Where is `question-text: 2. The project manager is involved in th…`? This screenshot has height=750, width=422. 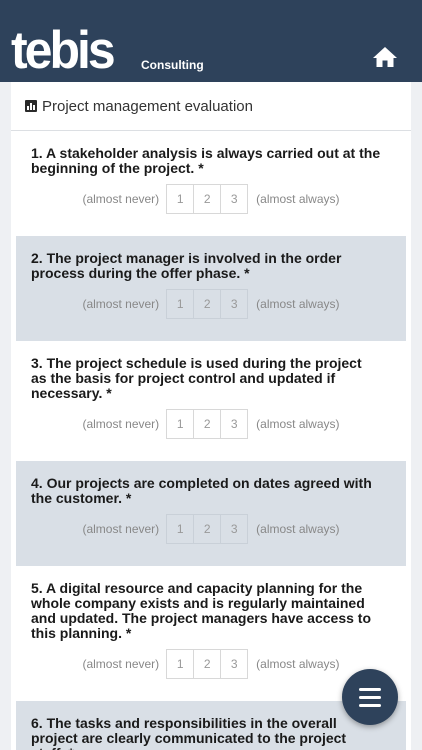 question-text: 2. The project manager is involved in th… is located at coordinates (186, 265).